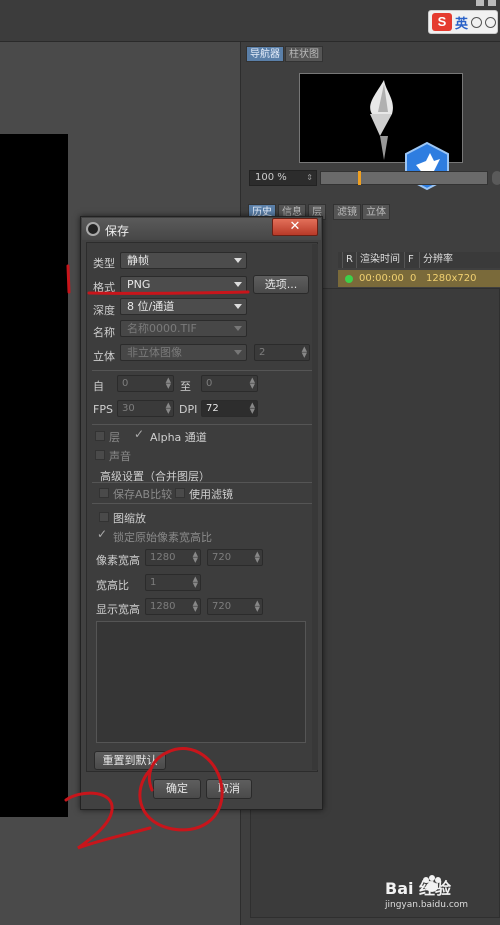  I want to click on pixel-height-field: 720 ▲ ▼, so click(235, 557).